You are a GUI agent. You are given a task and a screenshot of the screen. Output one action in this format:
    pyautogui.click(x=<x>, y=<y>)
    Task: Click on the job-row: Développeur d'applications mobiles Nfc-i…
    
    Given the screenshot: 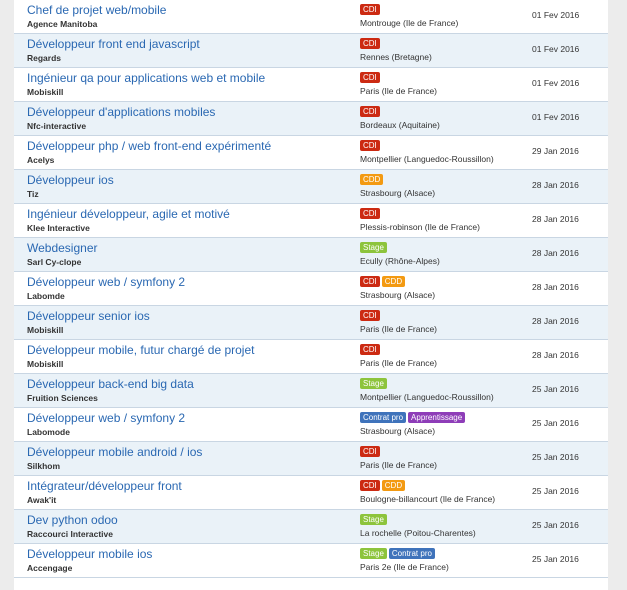 What is the action you would take?
    pyautogui.click(x=311, y=119)
    